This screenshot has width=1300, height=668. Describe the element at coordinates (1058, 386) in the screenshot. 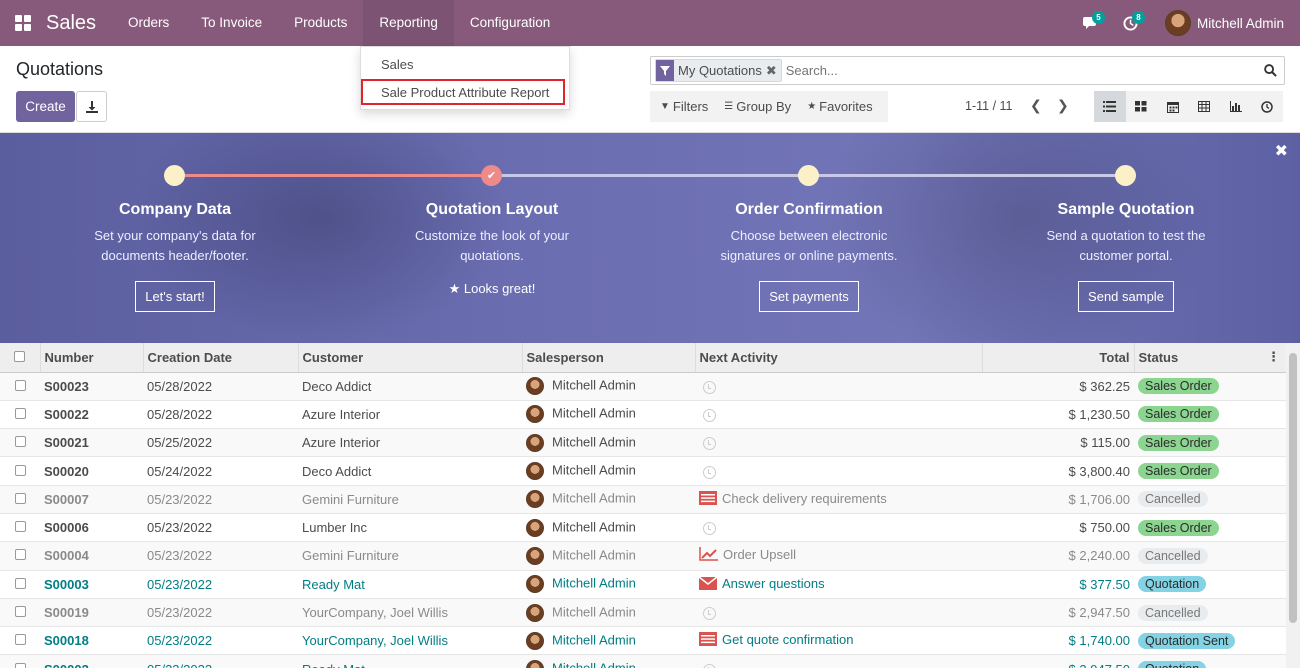

I see `order-total: $ 362.25` at that location.